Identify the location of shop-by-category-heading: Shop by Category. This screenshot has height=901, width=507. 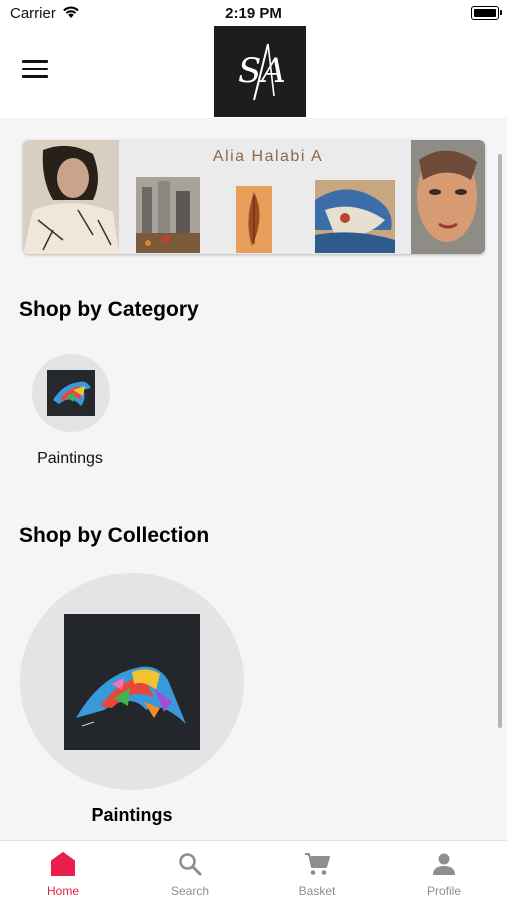
(109, 309).